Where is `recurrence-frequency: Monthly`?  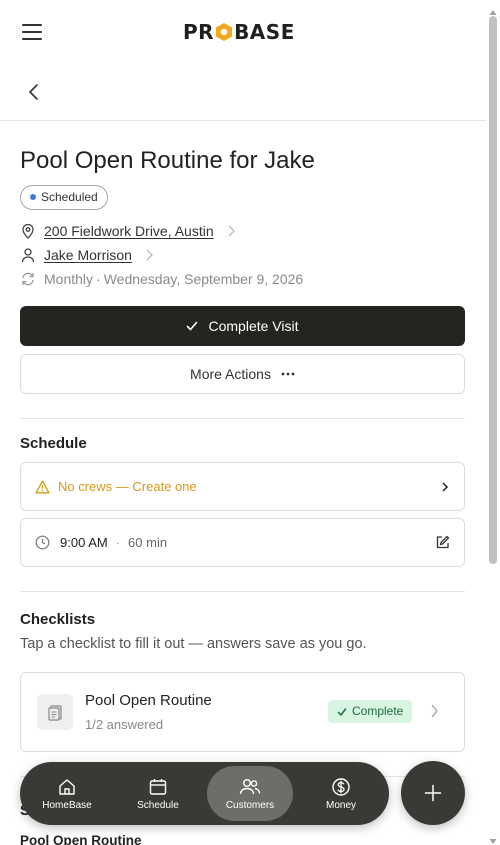
recurrence-frequency: Monthly is located at coordinates (69, 279).